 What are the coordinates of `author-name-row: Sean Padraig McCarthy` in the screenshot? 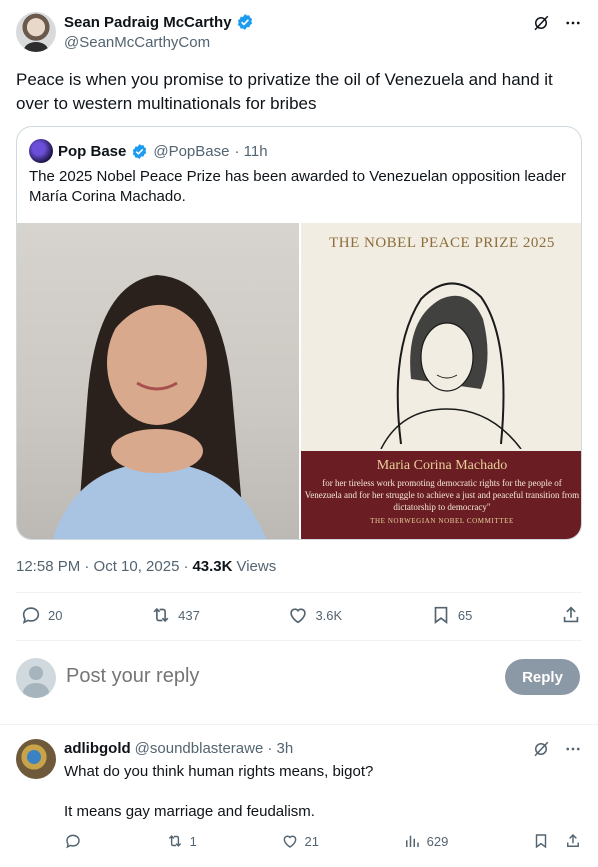 It's located at (159, 22).